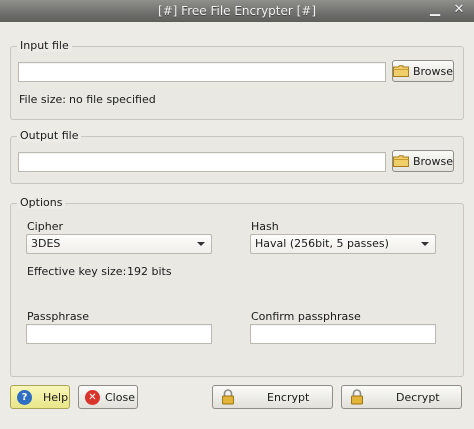  Describe the element at coordinates (77, 271) in the screenshot. I see `key-size-label: Effective key size:` at that location.